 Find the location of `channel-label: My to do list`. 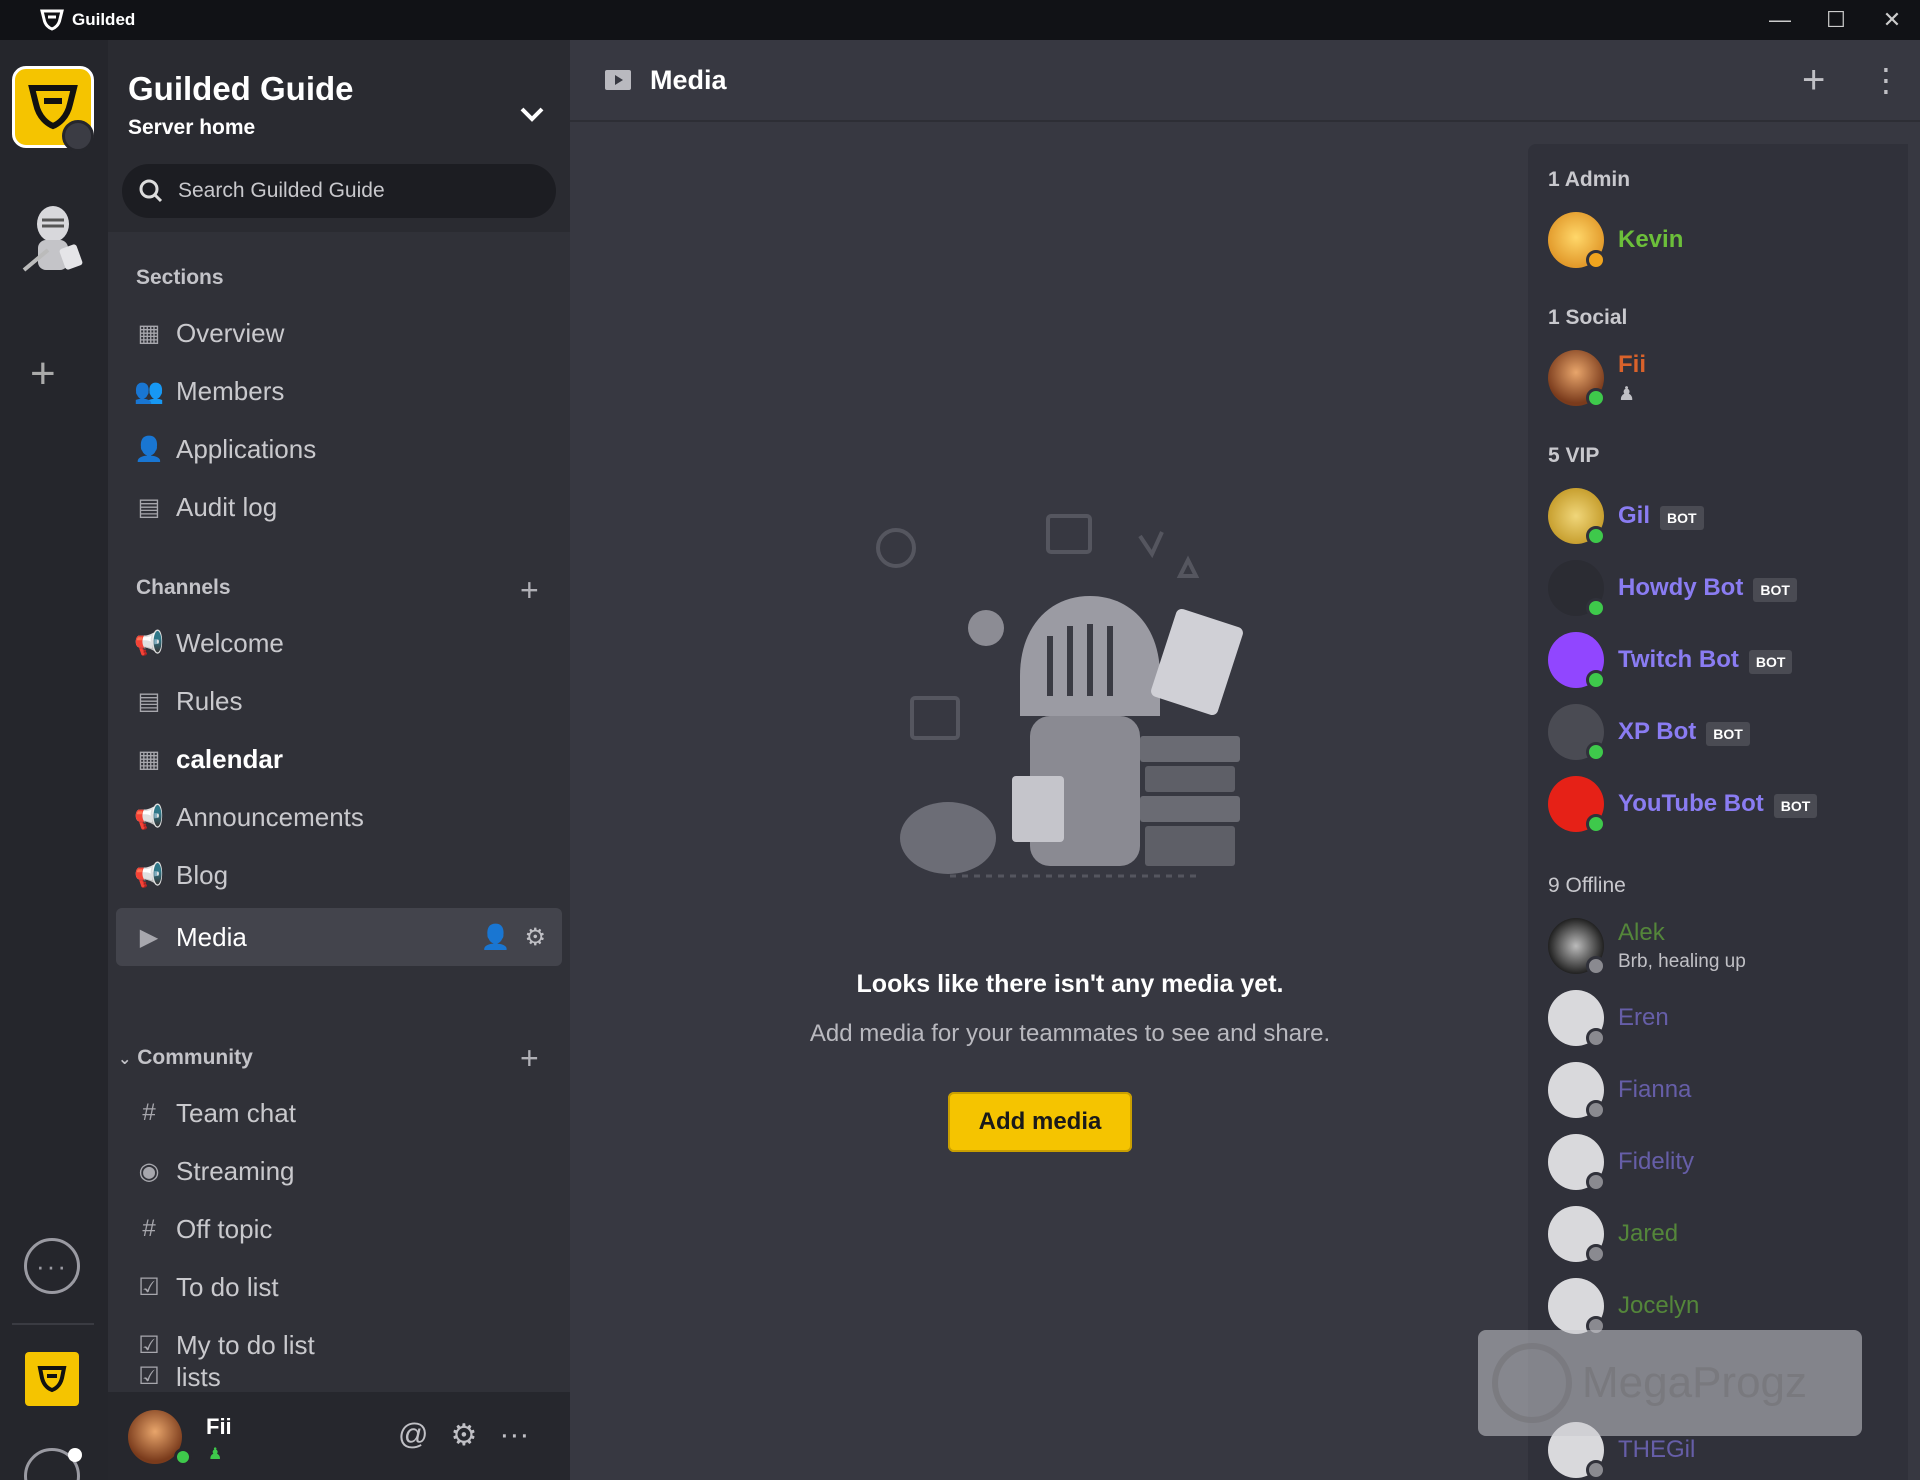

channel-label: My to do list is located at coordinates (245, 1344).